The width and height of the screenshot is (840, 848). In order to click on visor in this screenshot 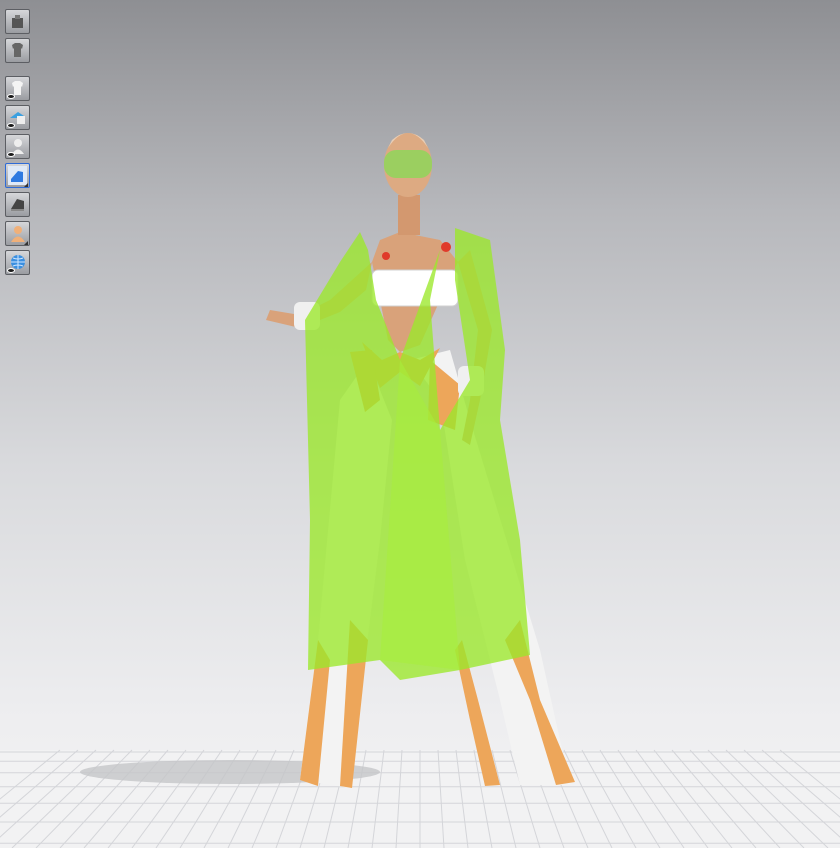, I will do `click(408, 164)`.